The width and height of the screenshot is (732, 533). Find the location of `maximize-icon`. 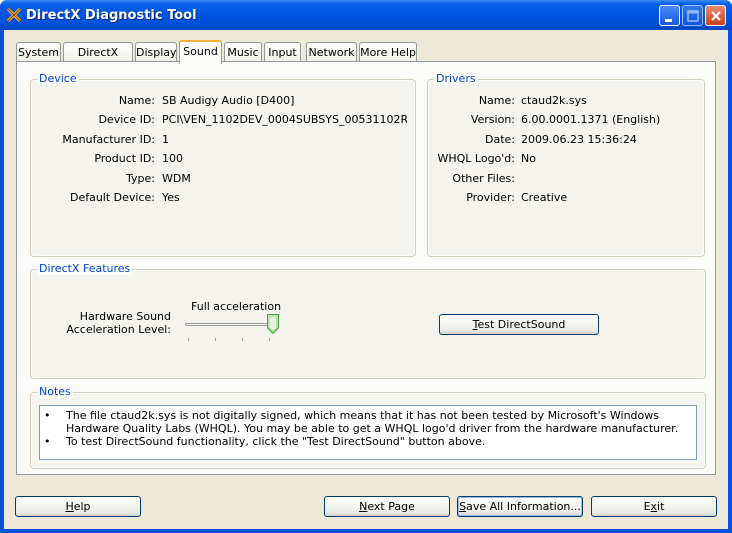

maximize-icon is located at coordinates (693, 16).